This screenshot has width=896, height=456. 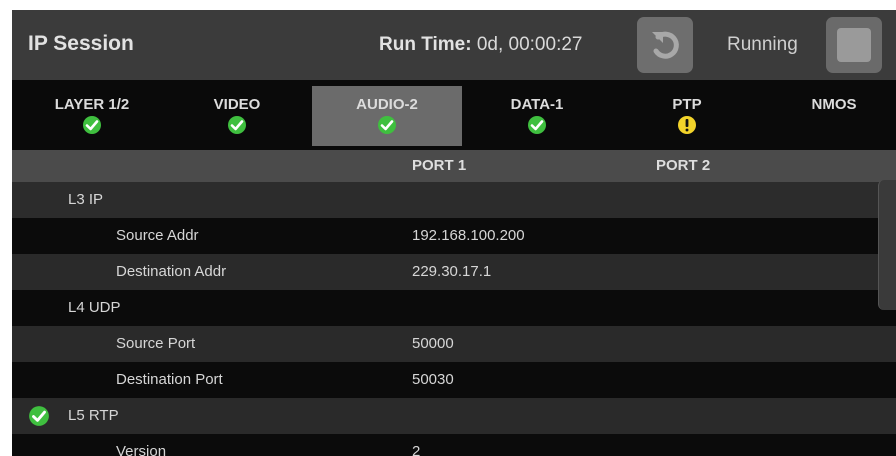 I want to click on tab-video: VIDEO, so click(x=237, y=116).